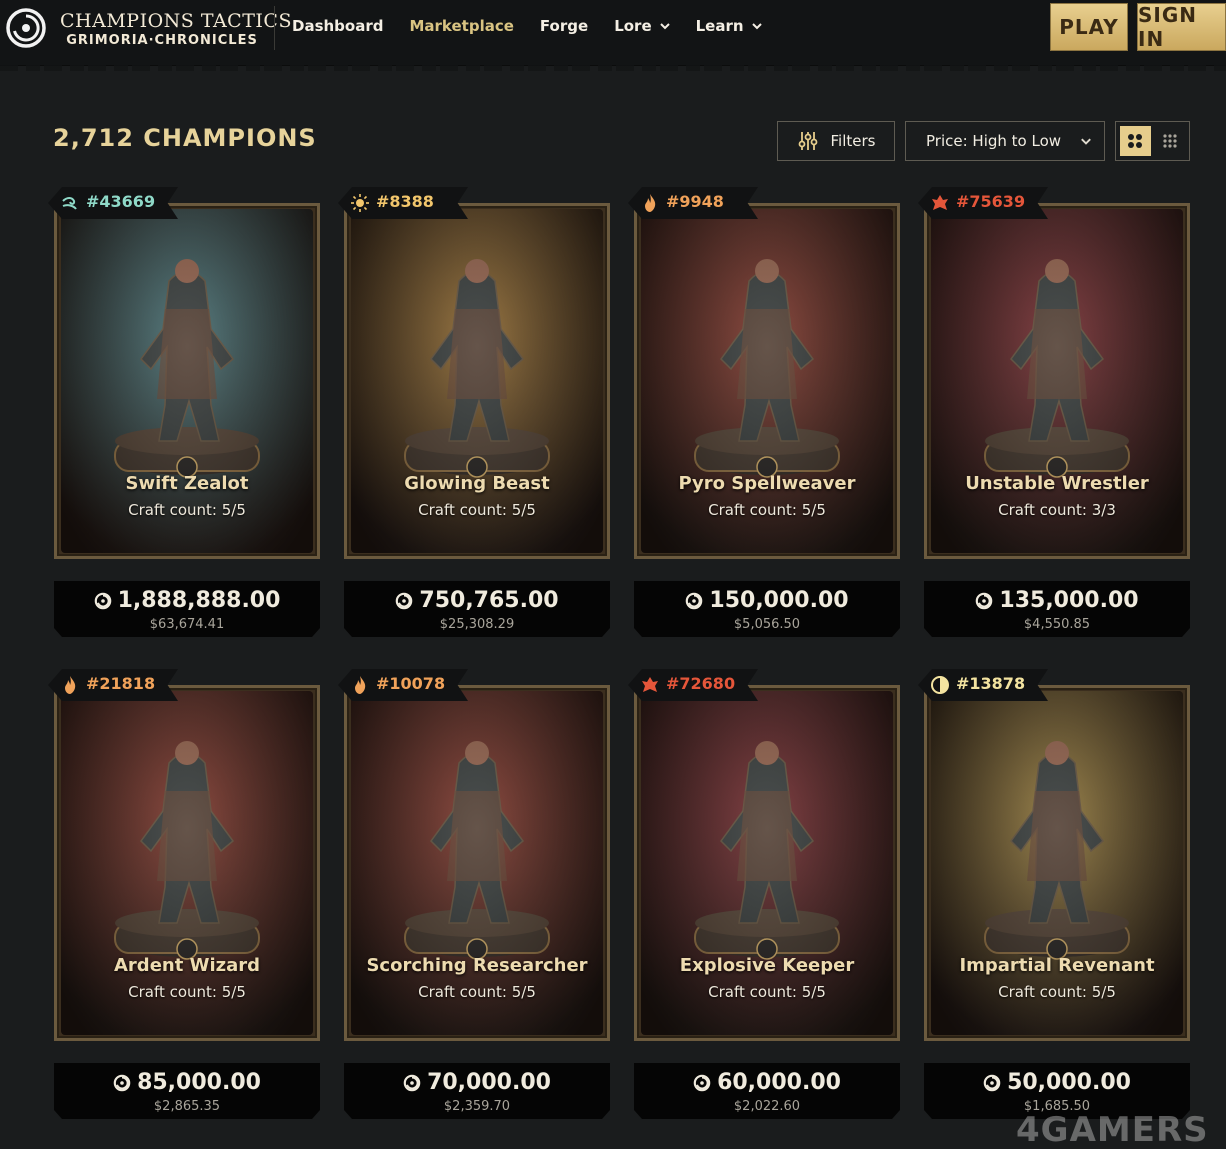  I want to click on champion-name: Ardent Wizard, so click(187, 965).